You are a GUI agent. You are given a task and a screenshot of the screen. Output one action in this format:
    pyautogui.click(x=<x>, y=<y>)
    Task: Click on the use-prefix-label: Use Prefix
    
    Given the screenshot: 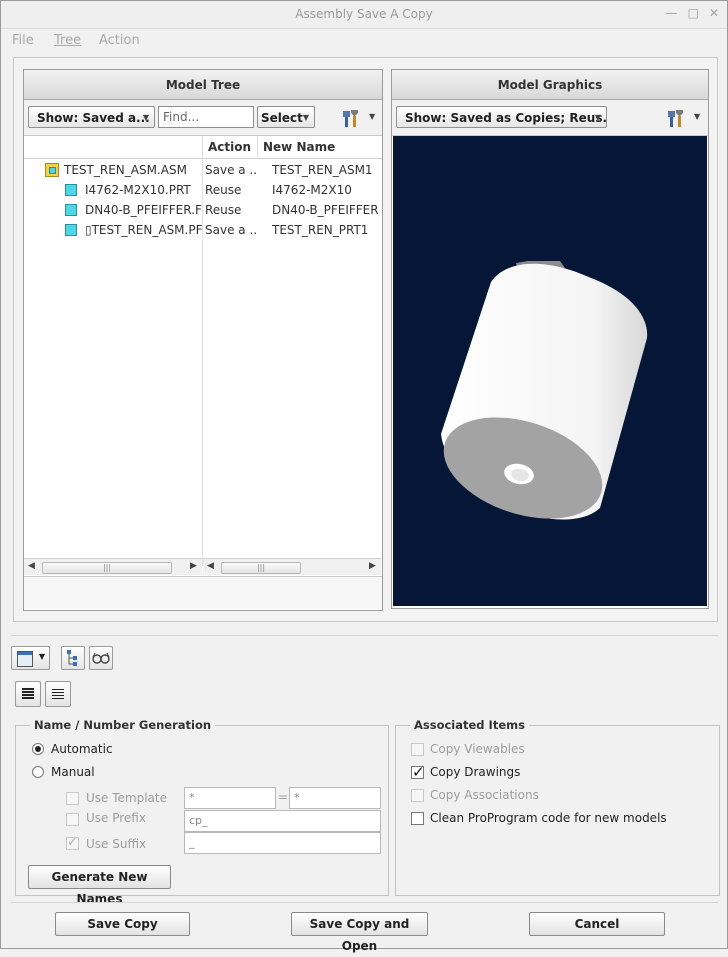 What is the action you would take?
    pyautogui.click(x=116, y=818)
    